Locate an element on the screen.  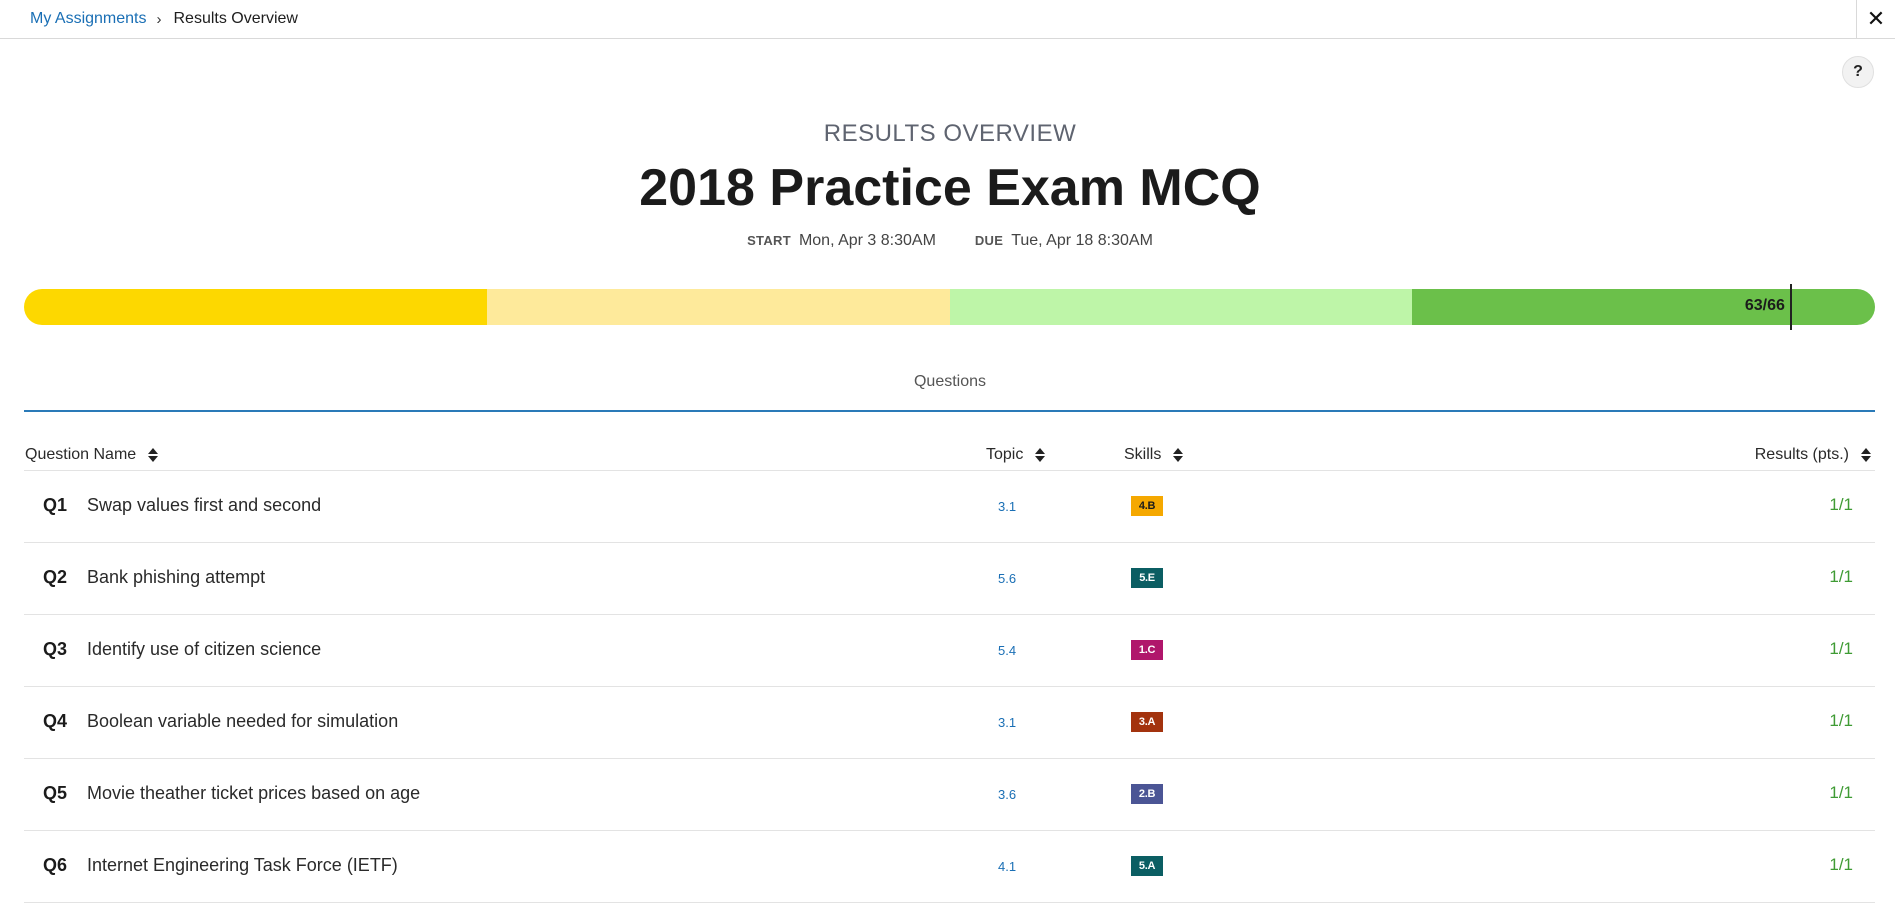
skill-badge: 5.A is located at coordinates (1147, 866).